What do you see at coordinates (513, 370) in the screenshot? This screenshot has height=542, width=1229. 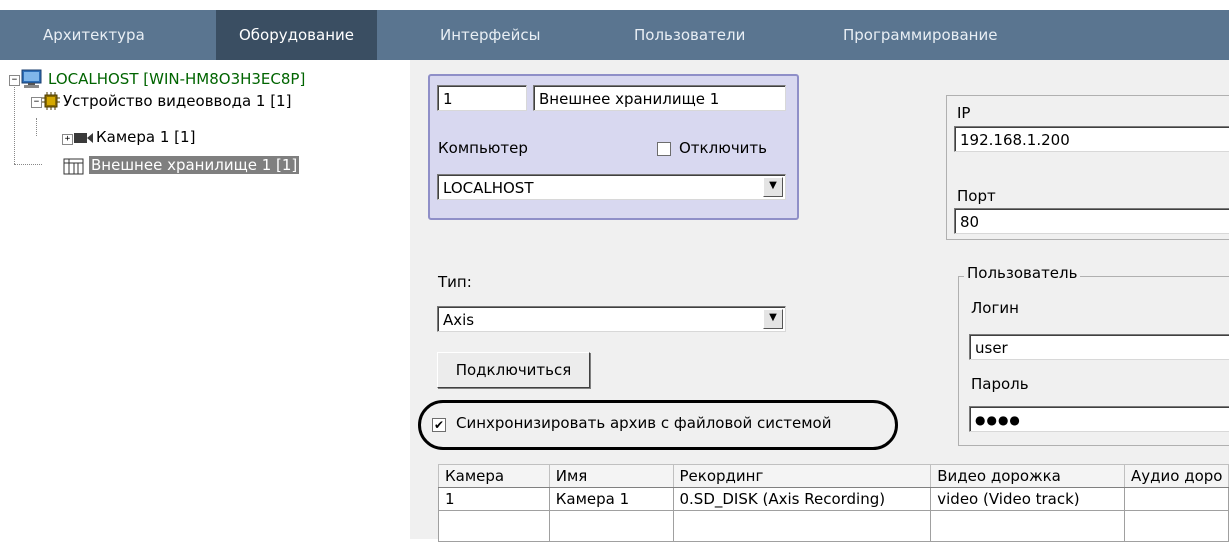 I see `connect-button: Подключиться` at bounding box center [513, 370].